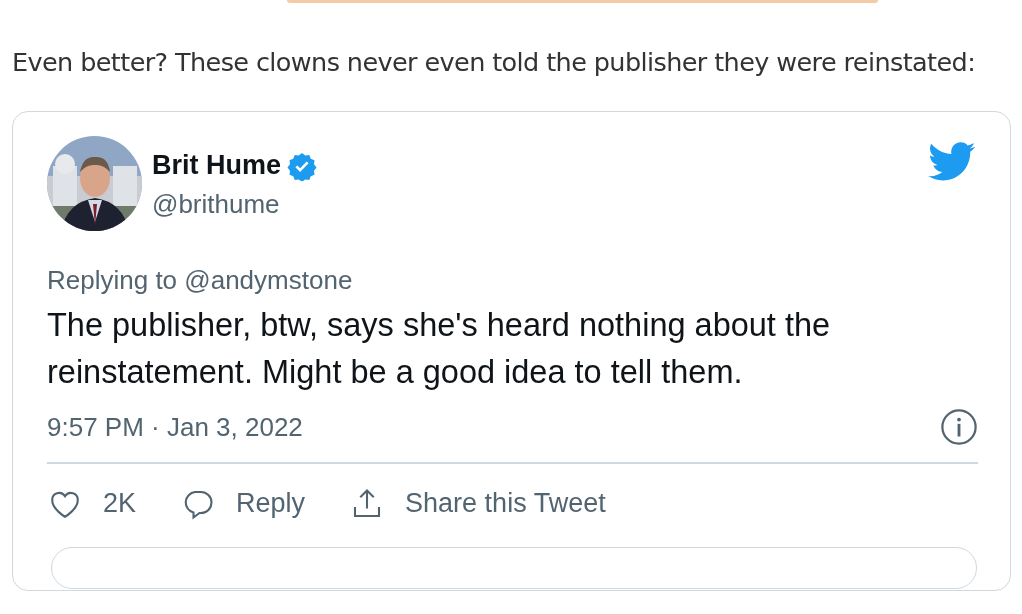 Image resolution: width=1022 pixels, height=614 pixels. I want to click on author-name: Brit Hume, so click(216, 165).